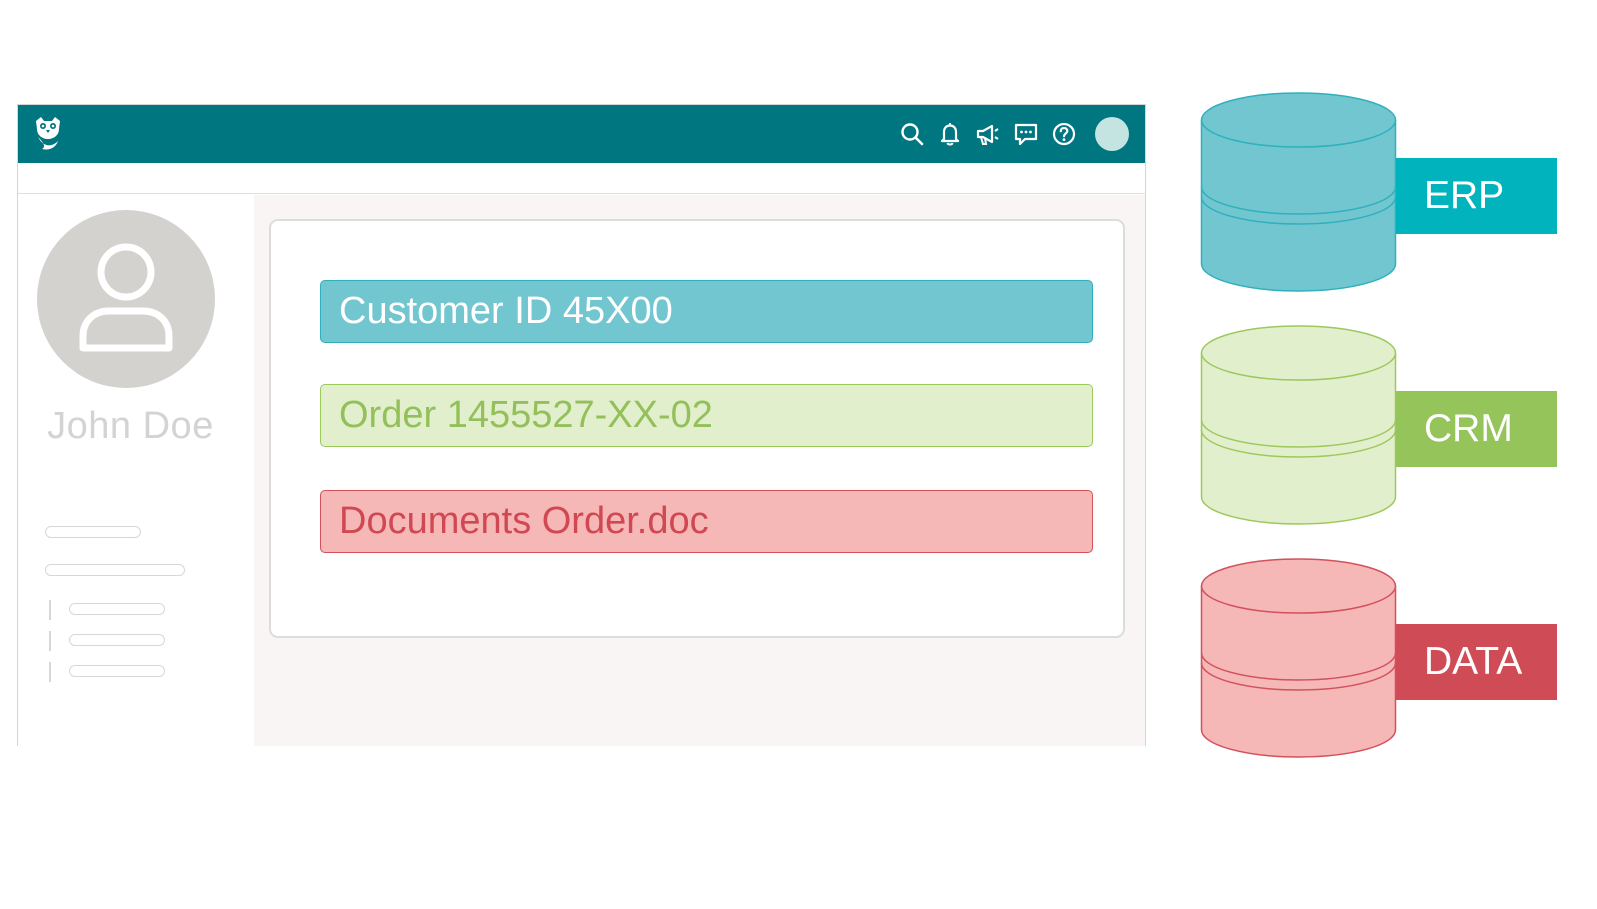  Describe the element at coordinates (1476, 196) in the screenshot. I see `erp-label: ERP` at that location.